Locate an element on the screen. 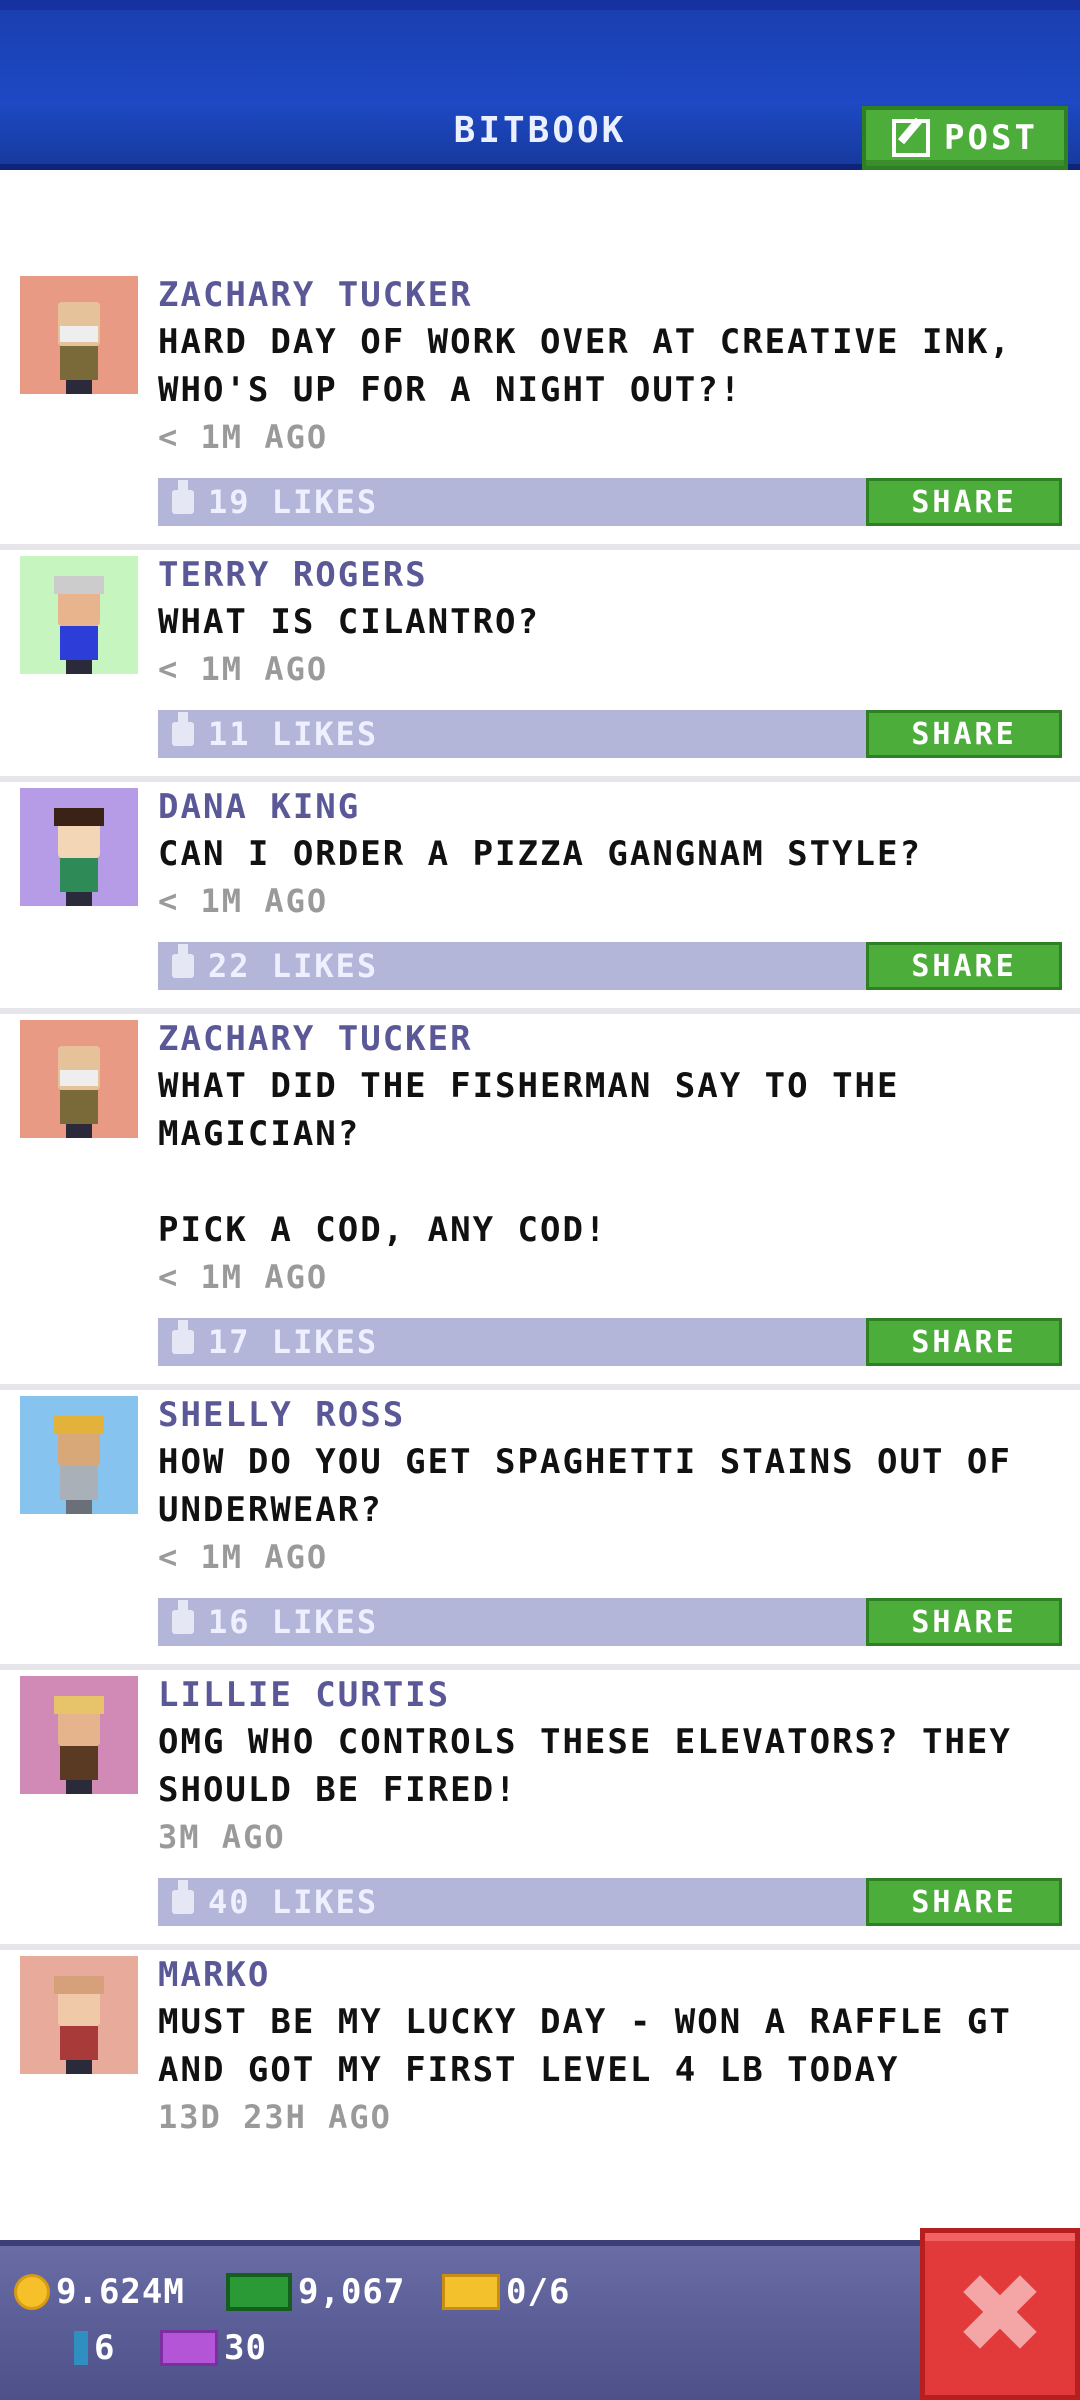 The image size is (1080, 2400). likes-bar: 19 LIKES SHARE is located at coordinates (610, 502).